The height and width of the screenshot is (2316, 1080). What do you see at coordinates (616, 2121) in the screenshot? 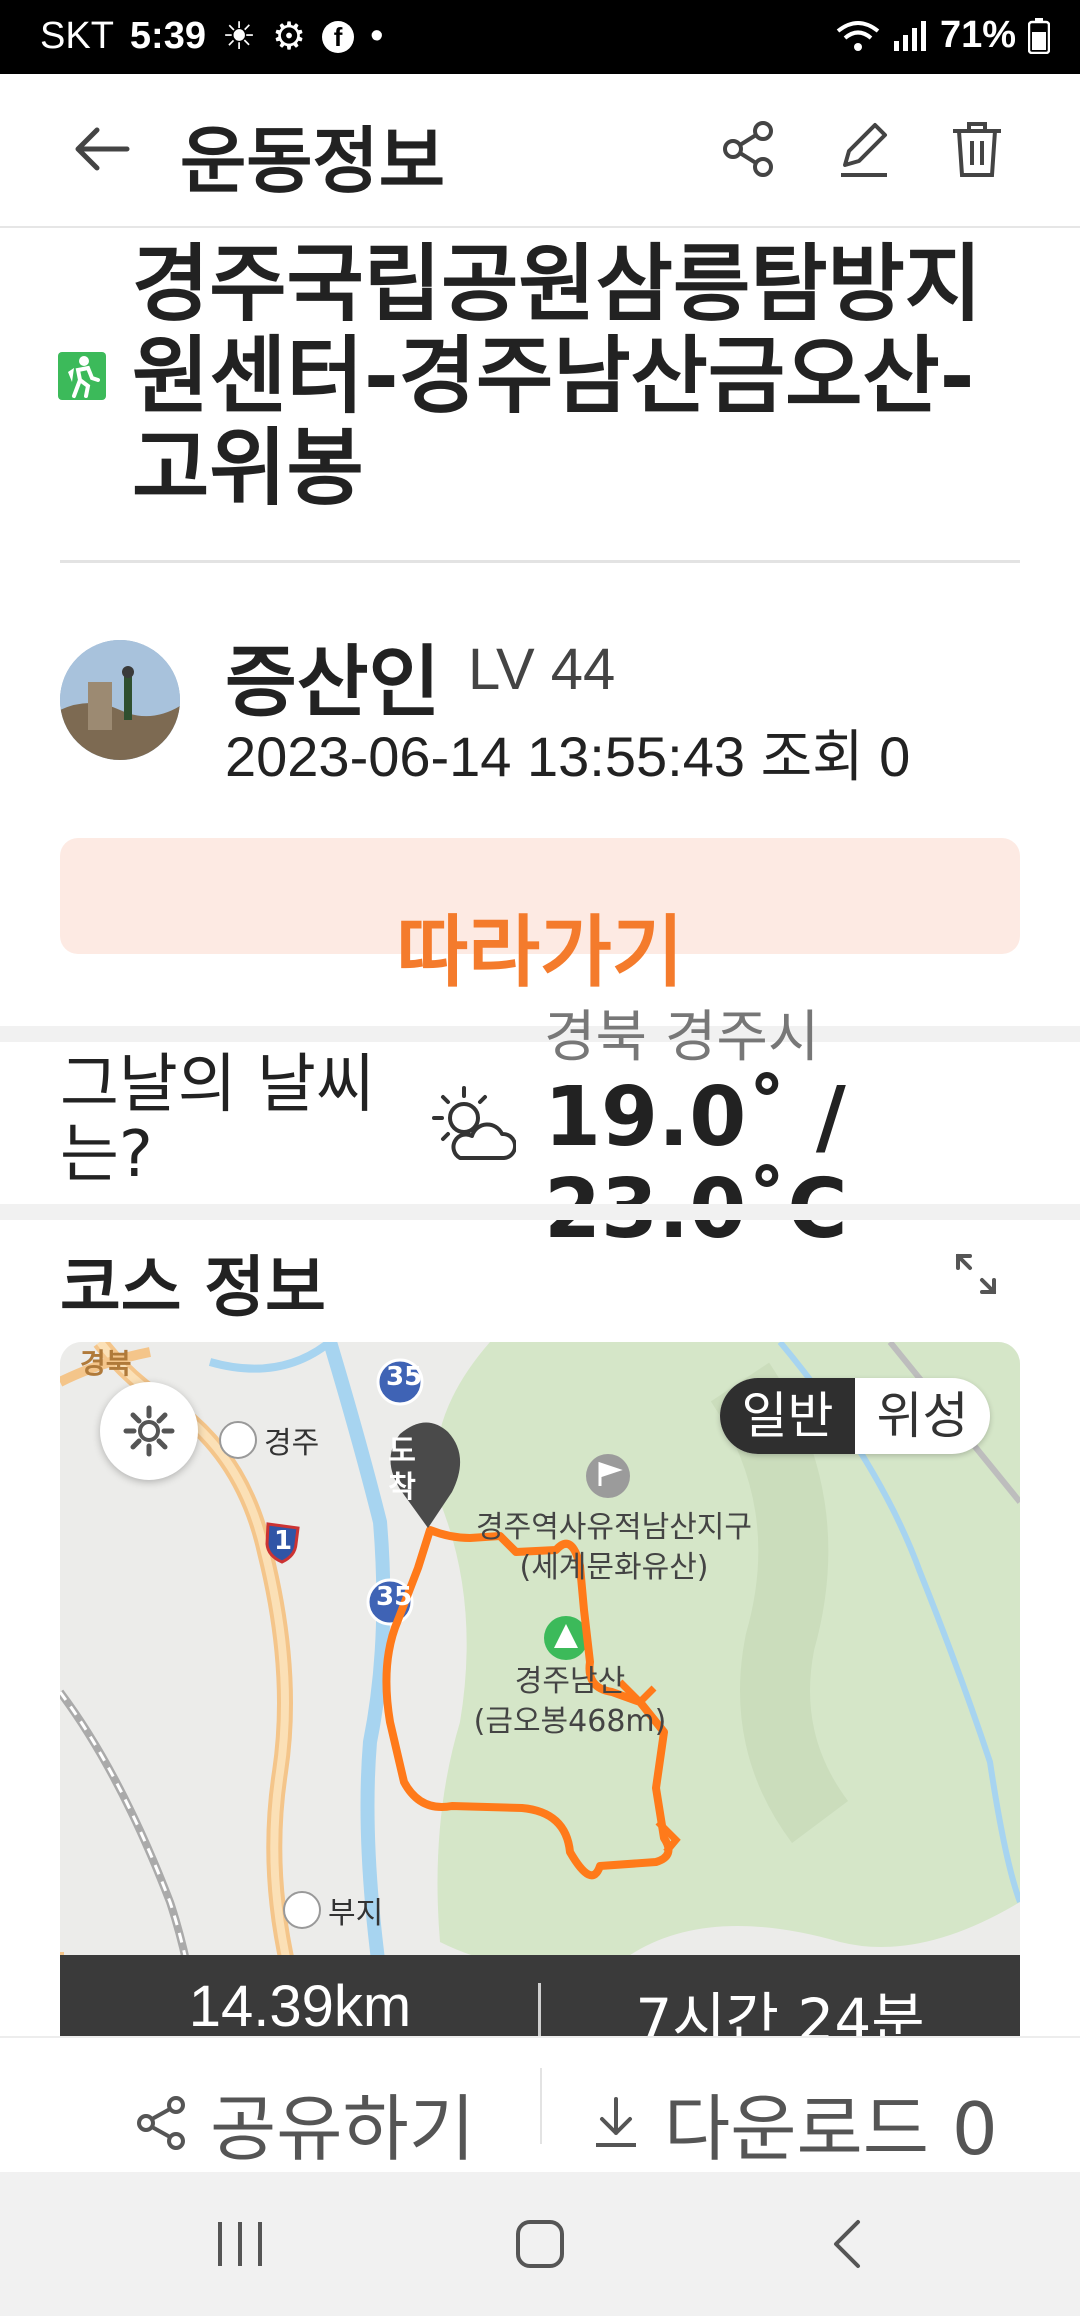
I see `download-icon` at bounding box center [616, 2121].